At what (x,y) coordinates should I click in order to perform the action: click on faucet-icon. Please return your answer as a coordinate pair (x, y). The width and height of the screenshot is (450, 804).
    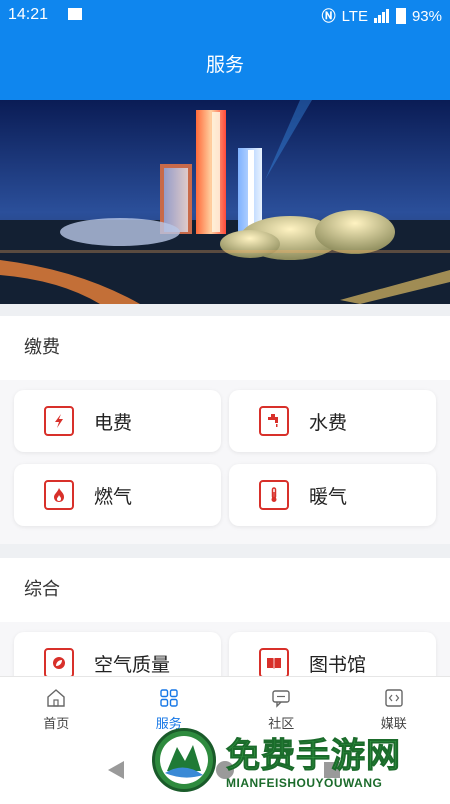
    Looking at the image, I should click on (274, 421).